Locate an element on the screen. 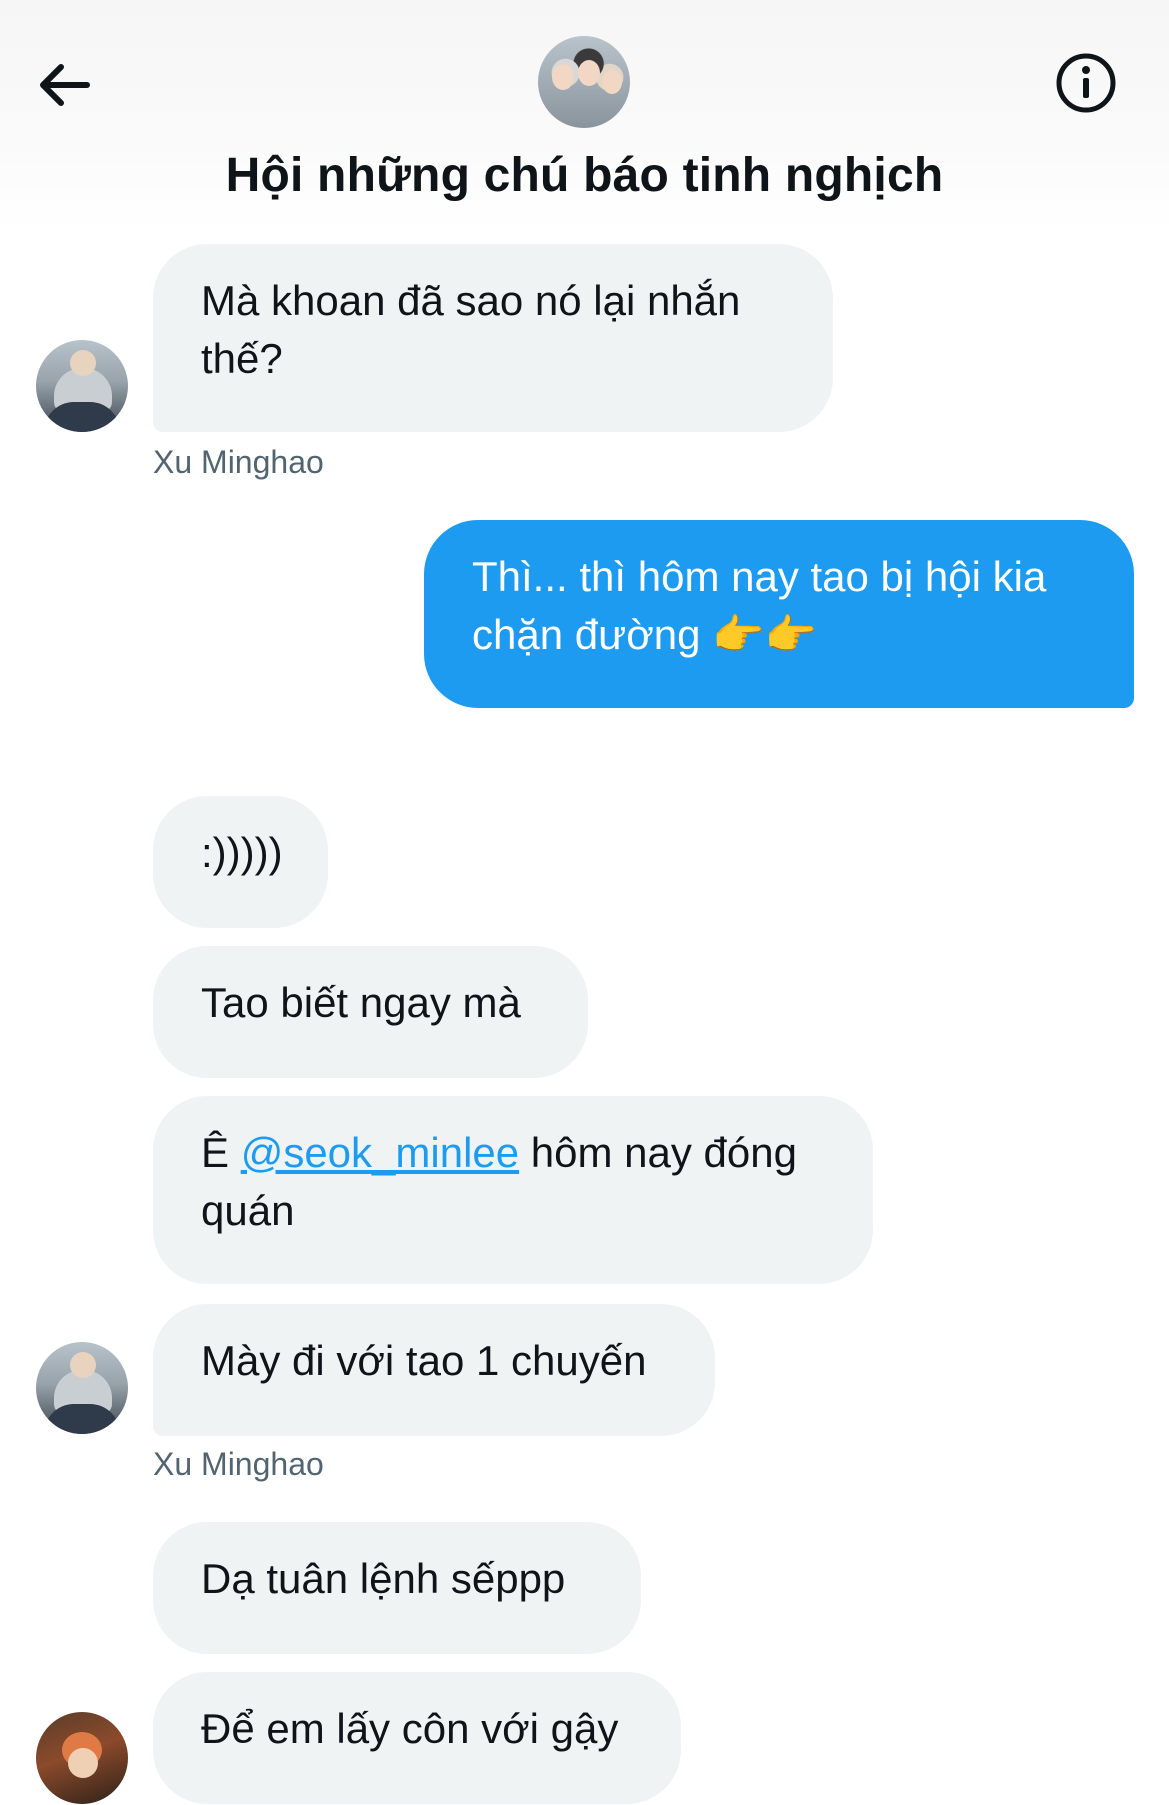 Image resolution: width=1169 pixels, height=1805 pixels. message-bubble: Tao biết ngay mà is located at coordinates (370, 1012).